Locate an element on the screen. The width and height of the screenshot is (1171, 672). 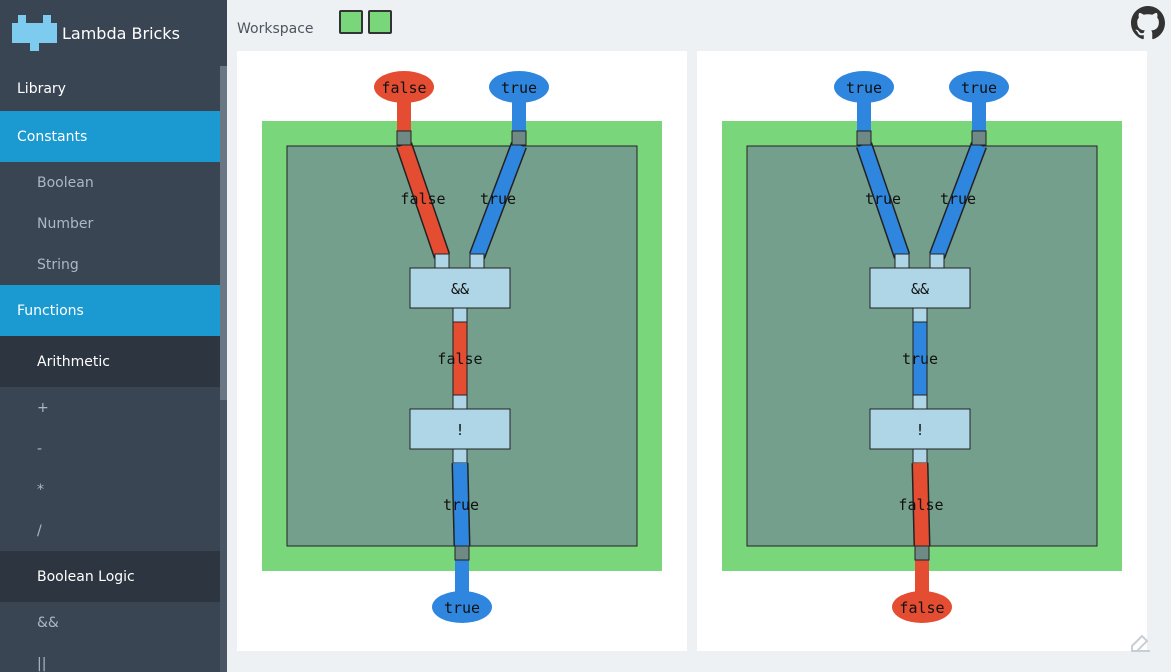
and-output-label: false is located at coordinates (459, 359).